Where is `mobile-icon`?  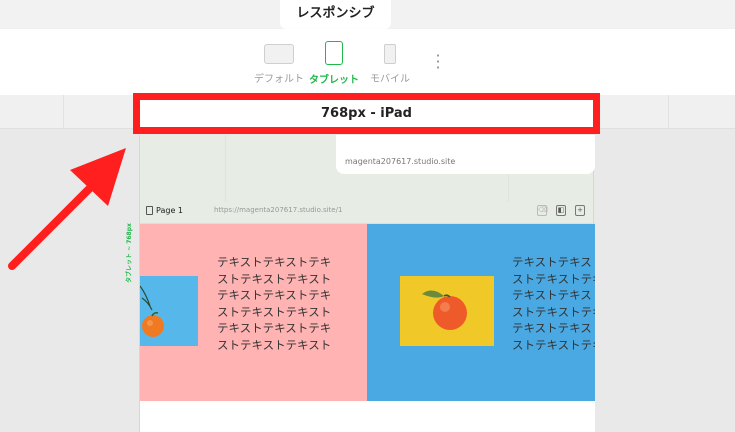 mobile-icon is located at coordinates (390, 54).